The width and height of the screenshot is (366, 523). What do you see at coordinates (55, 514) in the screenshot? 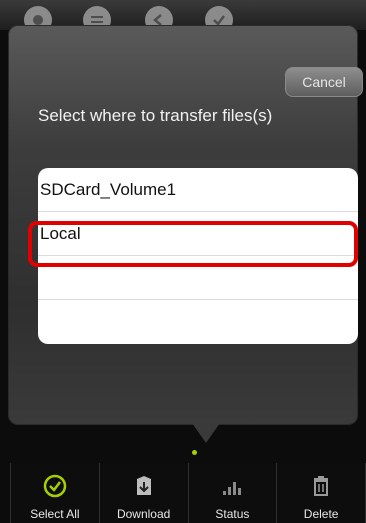
I see `select-all-label: Select All` at bounding box center [55, 514].